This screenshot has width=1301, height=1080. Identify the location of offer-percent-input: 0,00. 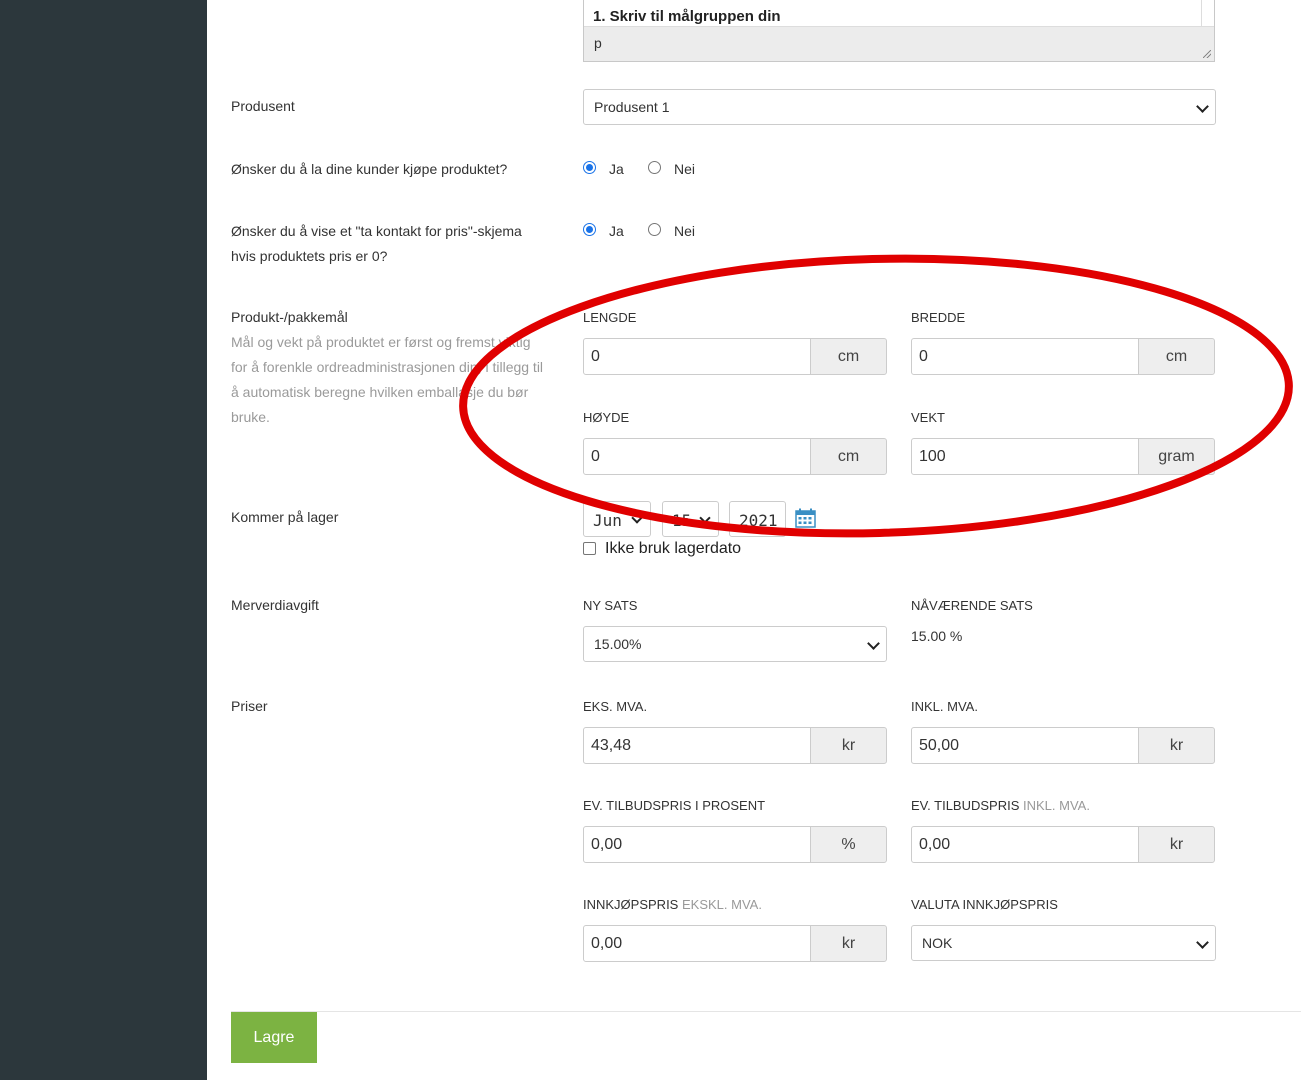
(697, 844).